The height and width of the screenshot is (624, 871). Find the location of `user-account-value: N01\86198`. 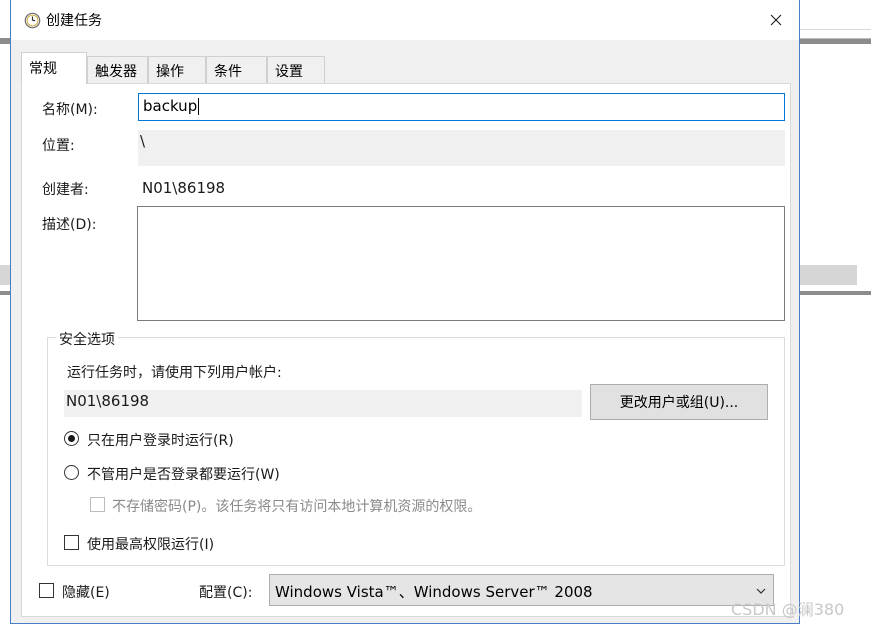

user-account-value: N01\86198 is located at coordinates (108, 401).